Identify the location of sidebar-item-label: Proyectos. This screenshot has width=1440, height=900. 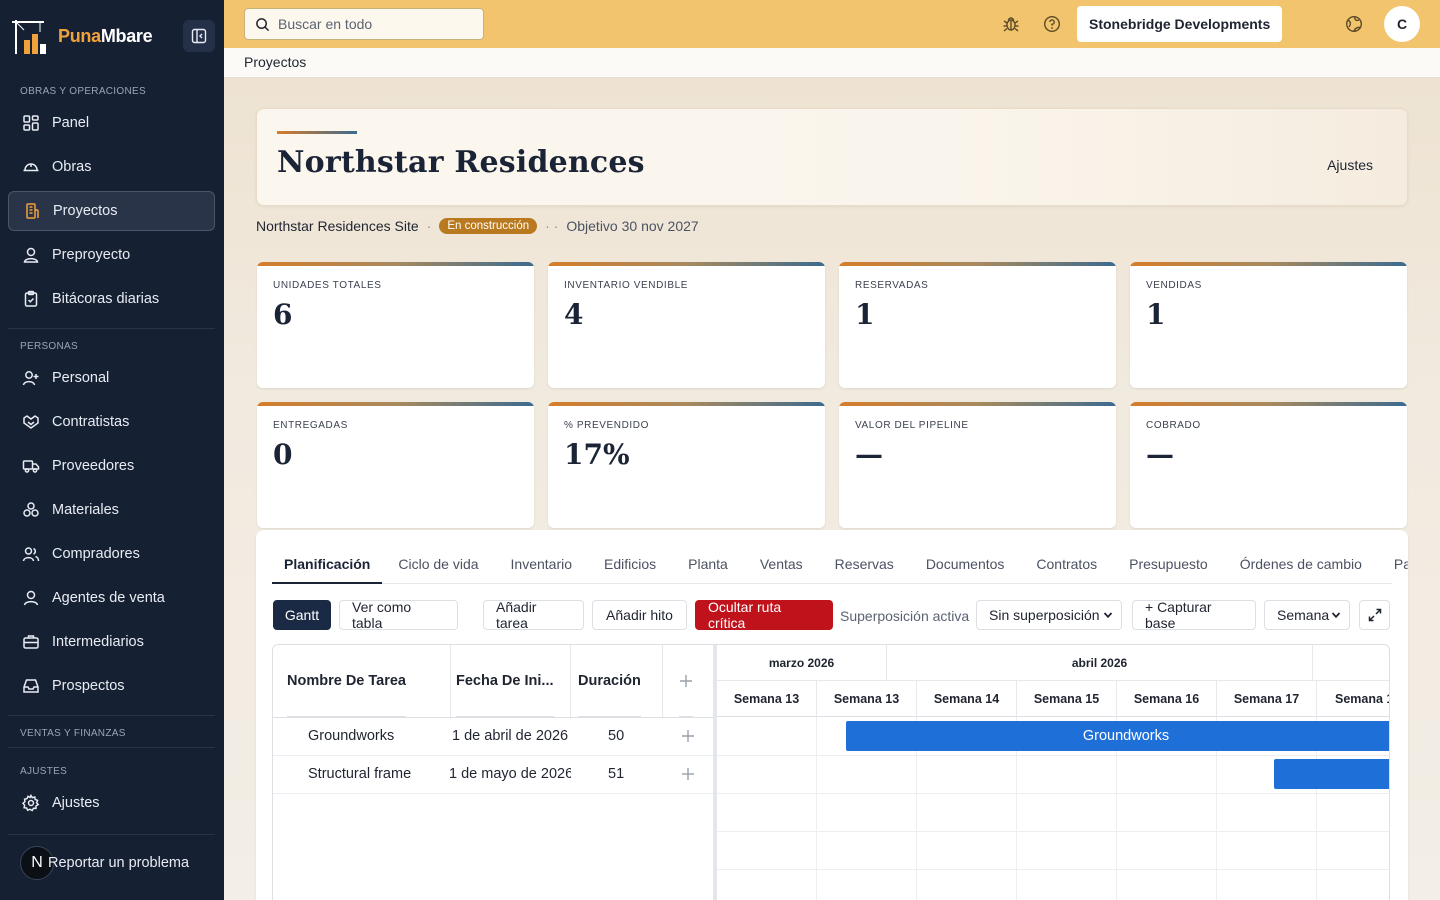
(85, 211).